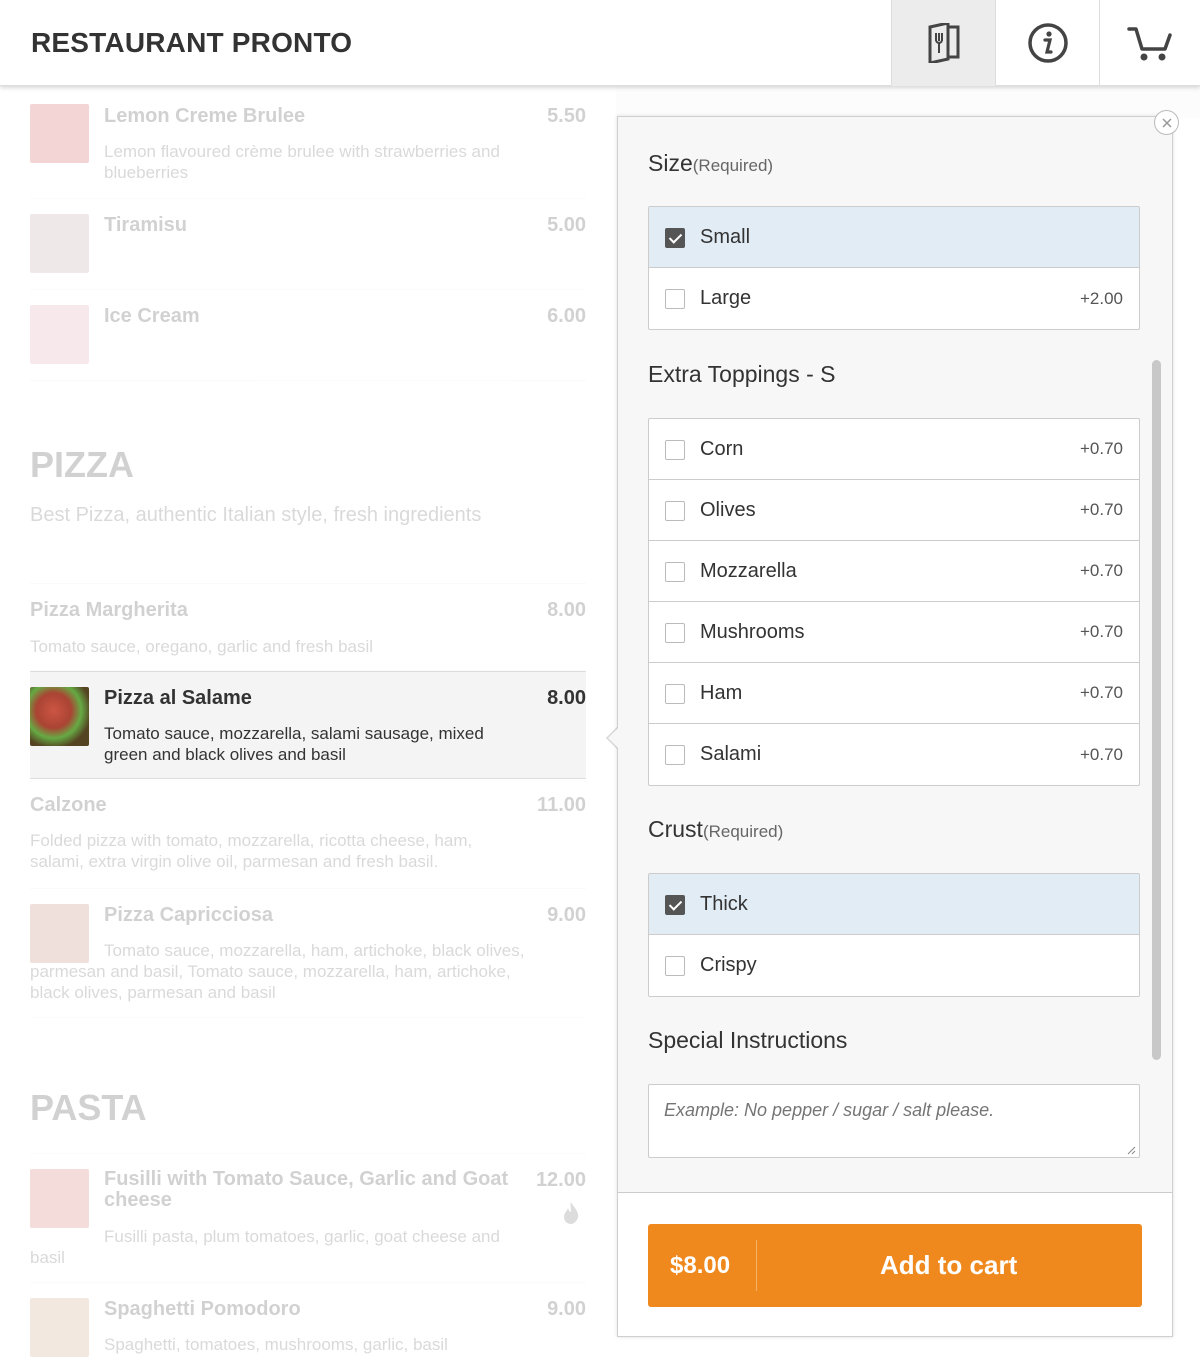 This screenshot has width=1200, height=1365. I want to click on option-mozzarella: Mozzarella +0.70, so click(894, 571).